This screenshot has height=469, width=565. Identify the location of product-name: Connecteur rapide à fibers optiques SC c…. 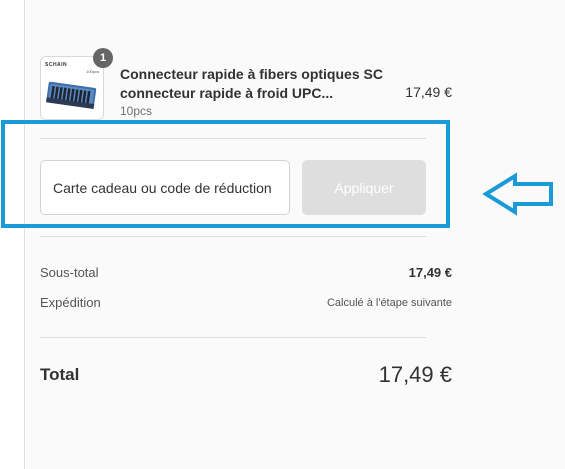
(251, 83).